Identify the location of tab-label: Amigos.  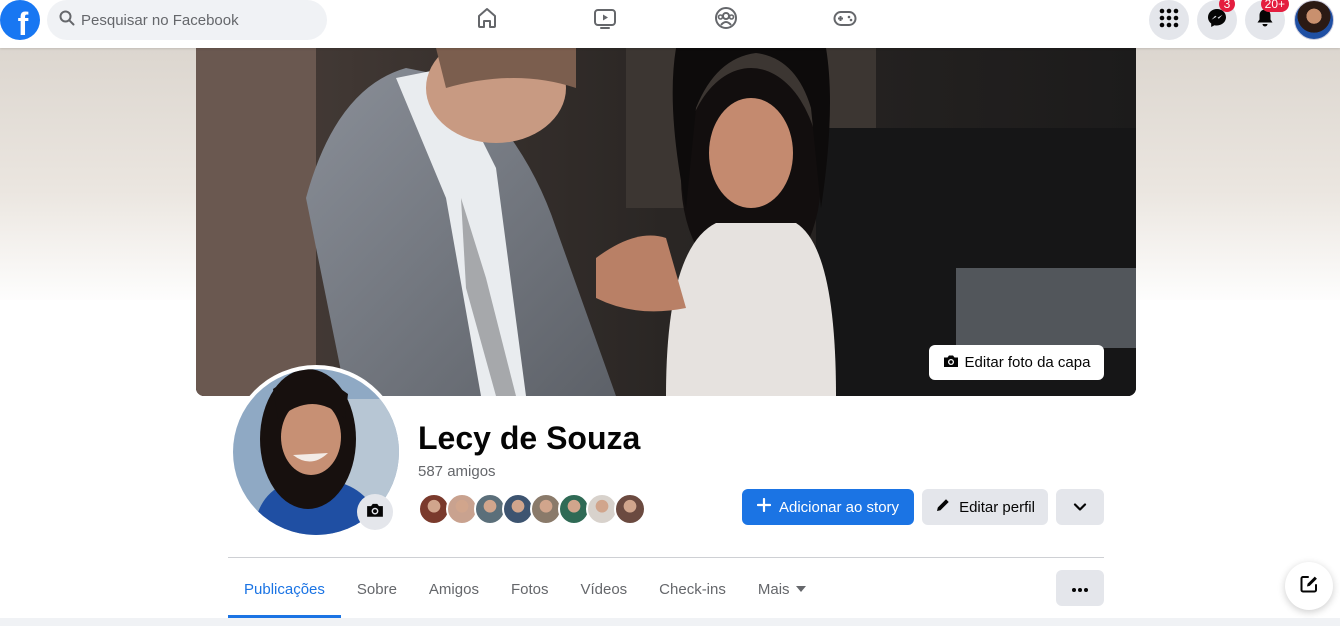
(453, 589).